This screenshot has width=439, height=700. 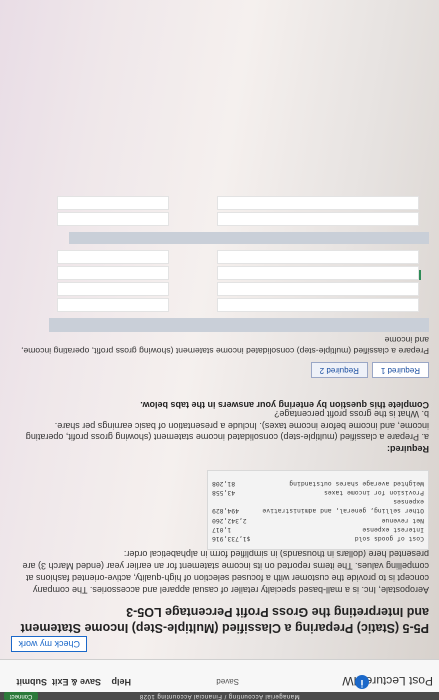 What do you see at coordinates (318, 520) in the screenshot?
I see `data-row: Net revenue 2,342,260` at bounding box center [318, 520].